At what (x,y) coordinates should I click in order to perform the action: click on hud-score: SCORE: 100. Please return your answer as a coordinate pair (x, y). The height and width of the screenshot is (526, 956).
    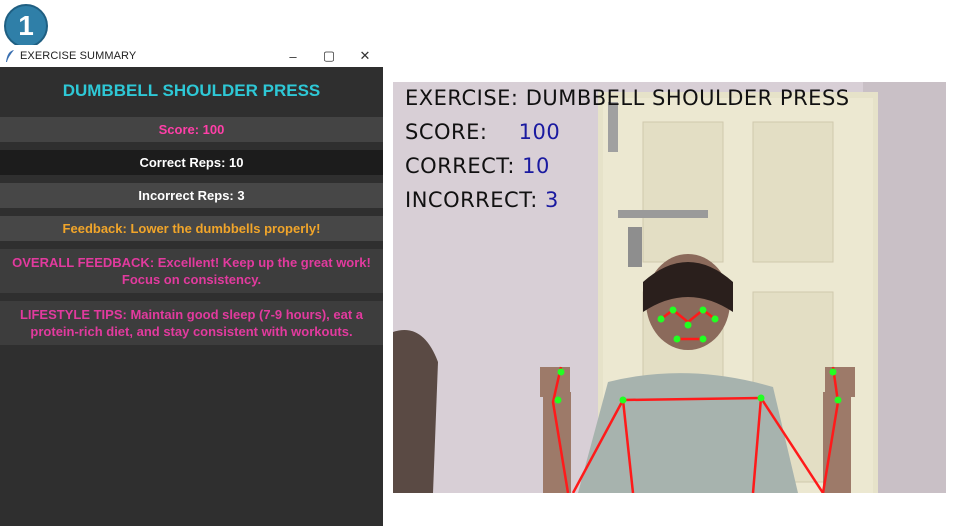
    Looking at the image, I should click on (482, 132).